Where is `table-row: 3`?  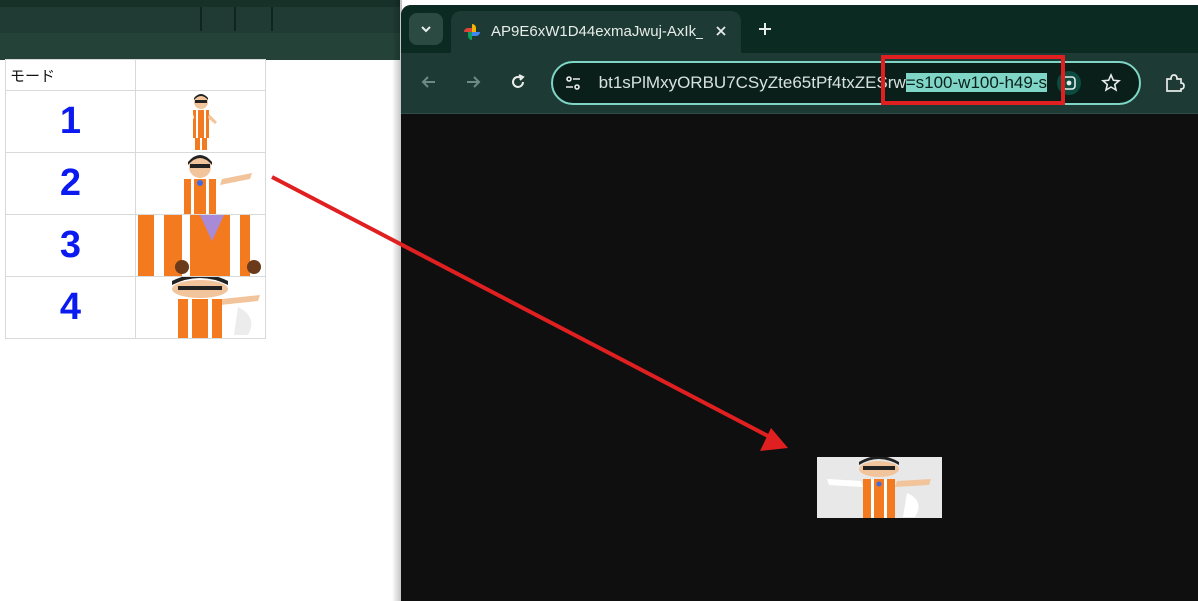
table-row: 3 is located at coordinates (135, 245).